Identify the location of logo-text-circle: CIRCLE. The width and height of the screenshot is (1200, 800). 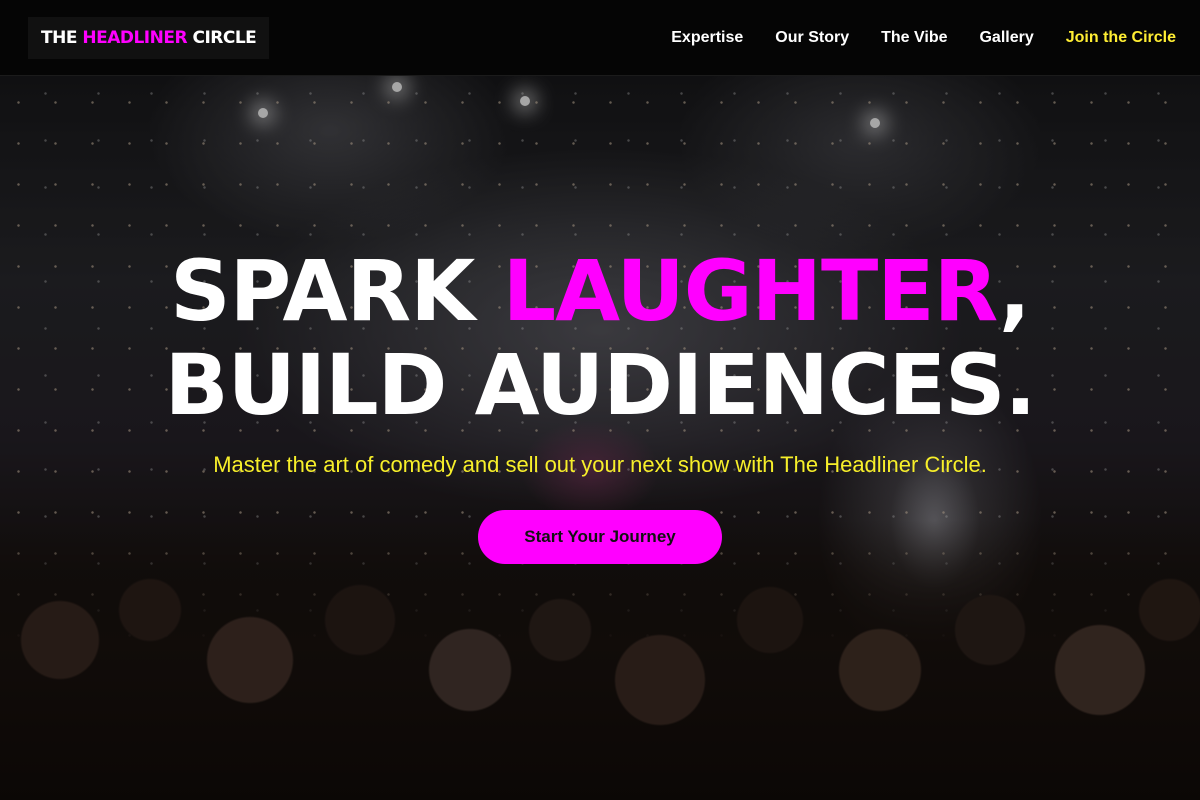
(224, 37).